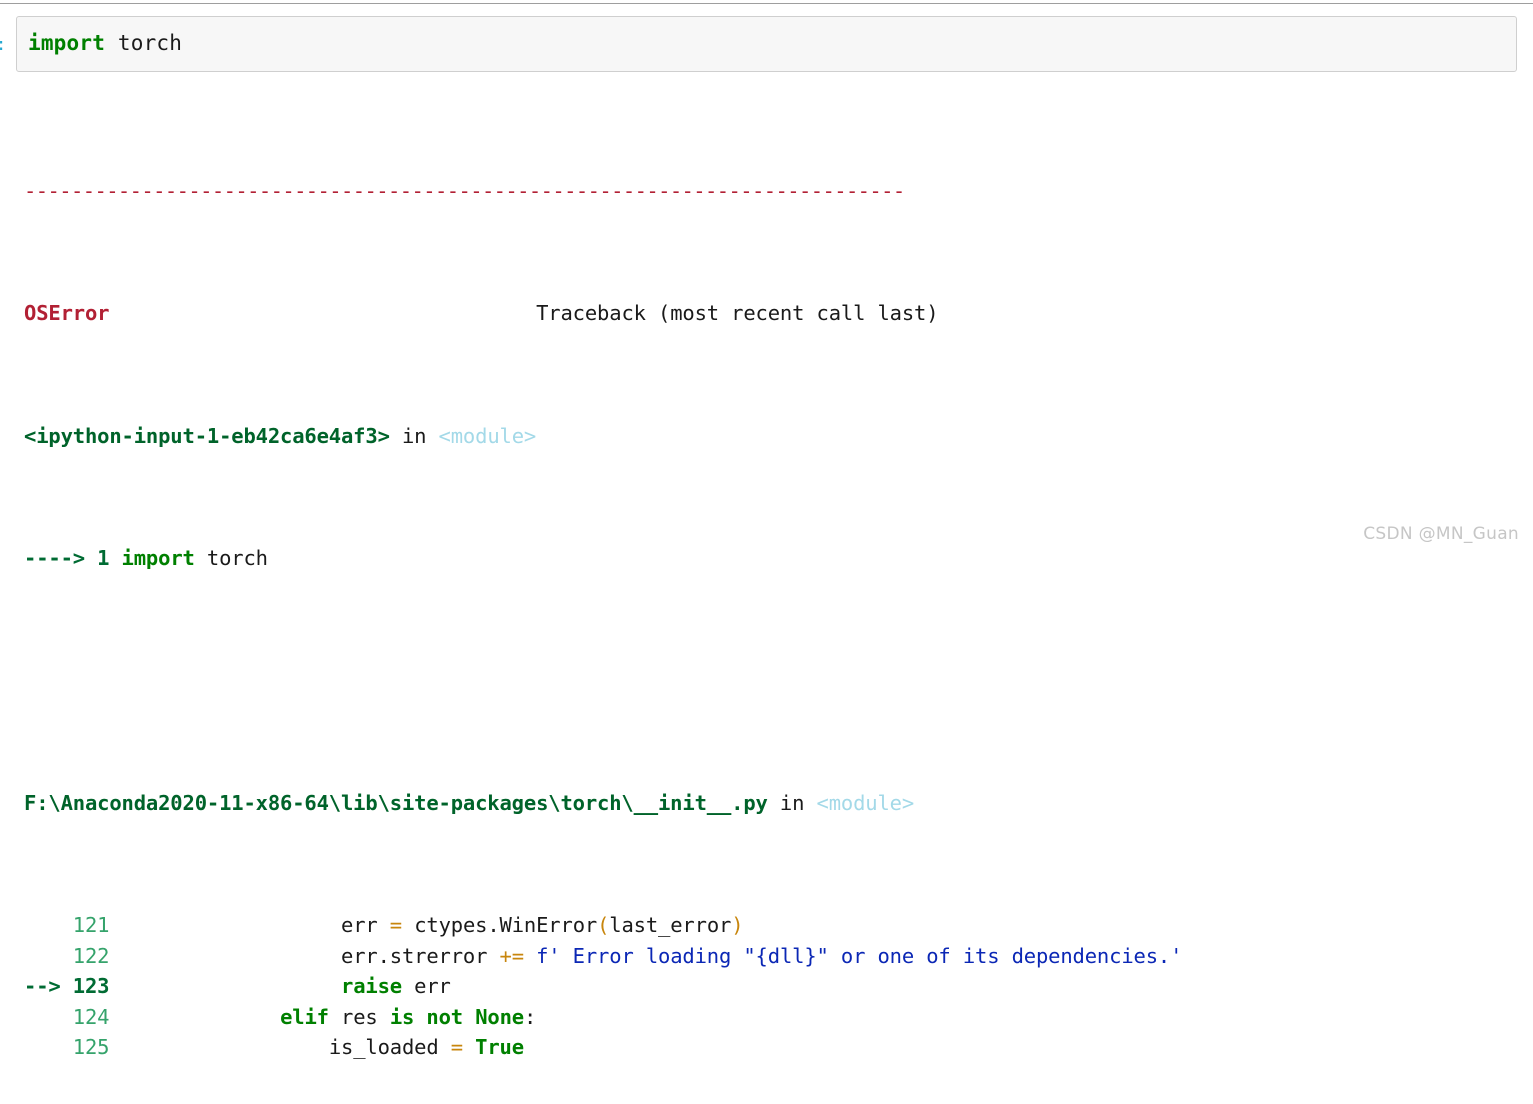 The image size is (1533, 1104). Describe the element at coordinates (91, 1047) in the screenshot. I see `source-line-number: 125` at that location.